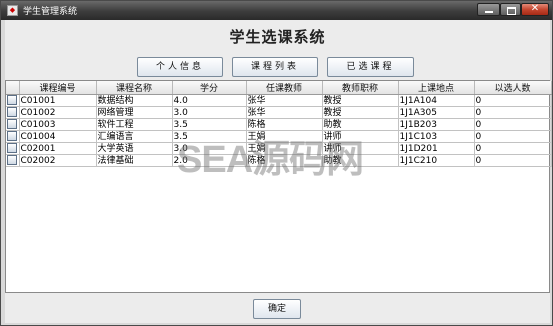  What do you see at coordinates (370, 67) in the screenshot?
I see `selected-courses-button: 已选课程` at bounding box center [370, 67].